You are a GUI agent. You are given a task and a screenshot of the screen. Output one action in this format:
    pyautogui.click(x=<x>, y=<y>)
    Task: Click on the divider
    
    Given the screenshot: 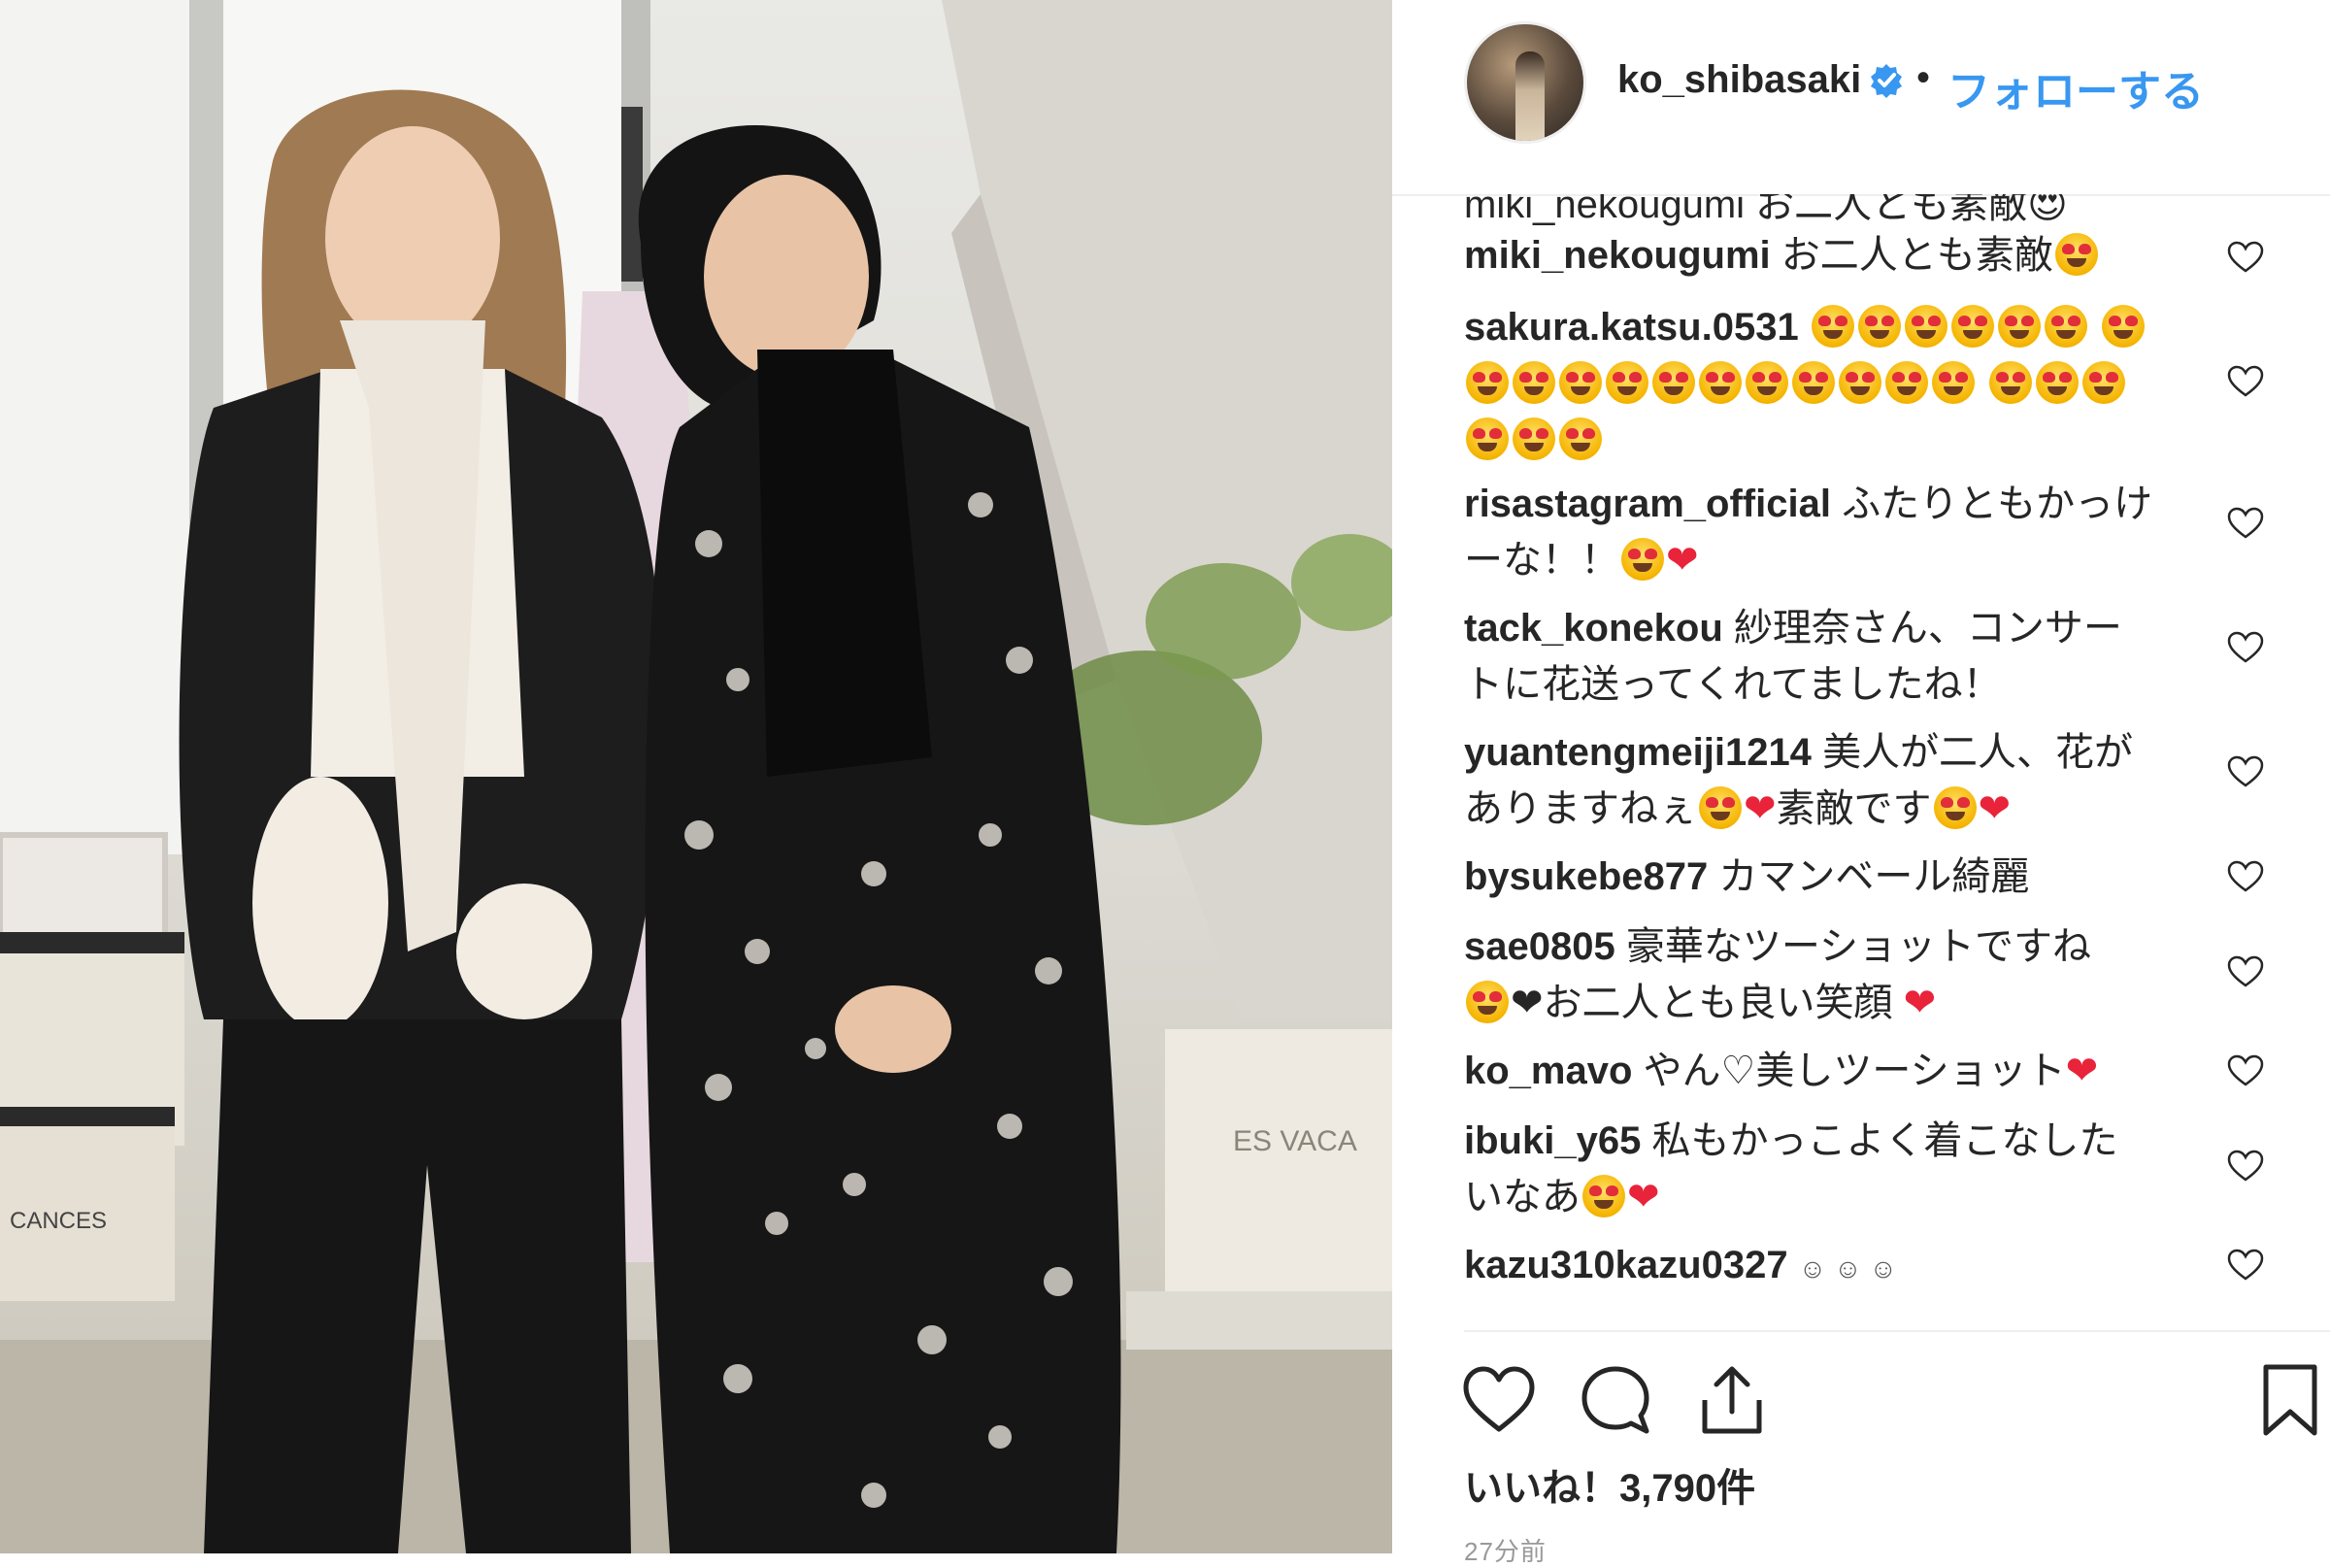 What is the action you would take?
    pyautogui.click(x=1897, y=1331)
    